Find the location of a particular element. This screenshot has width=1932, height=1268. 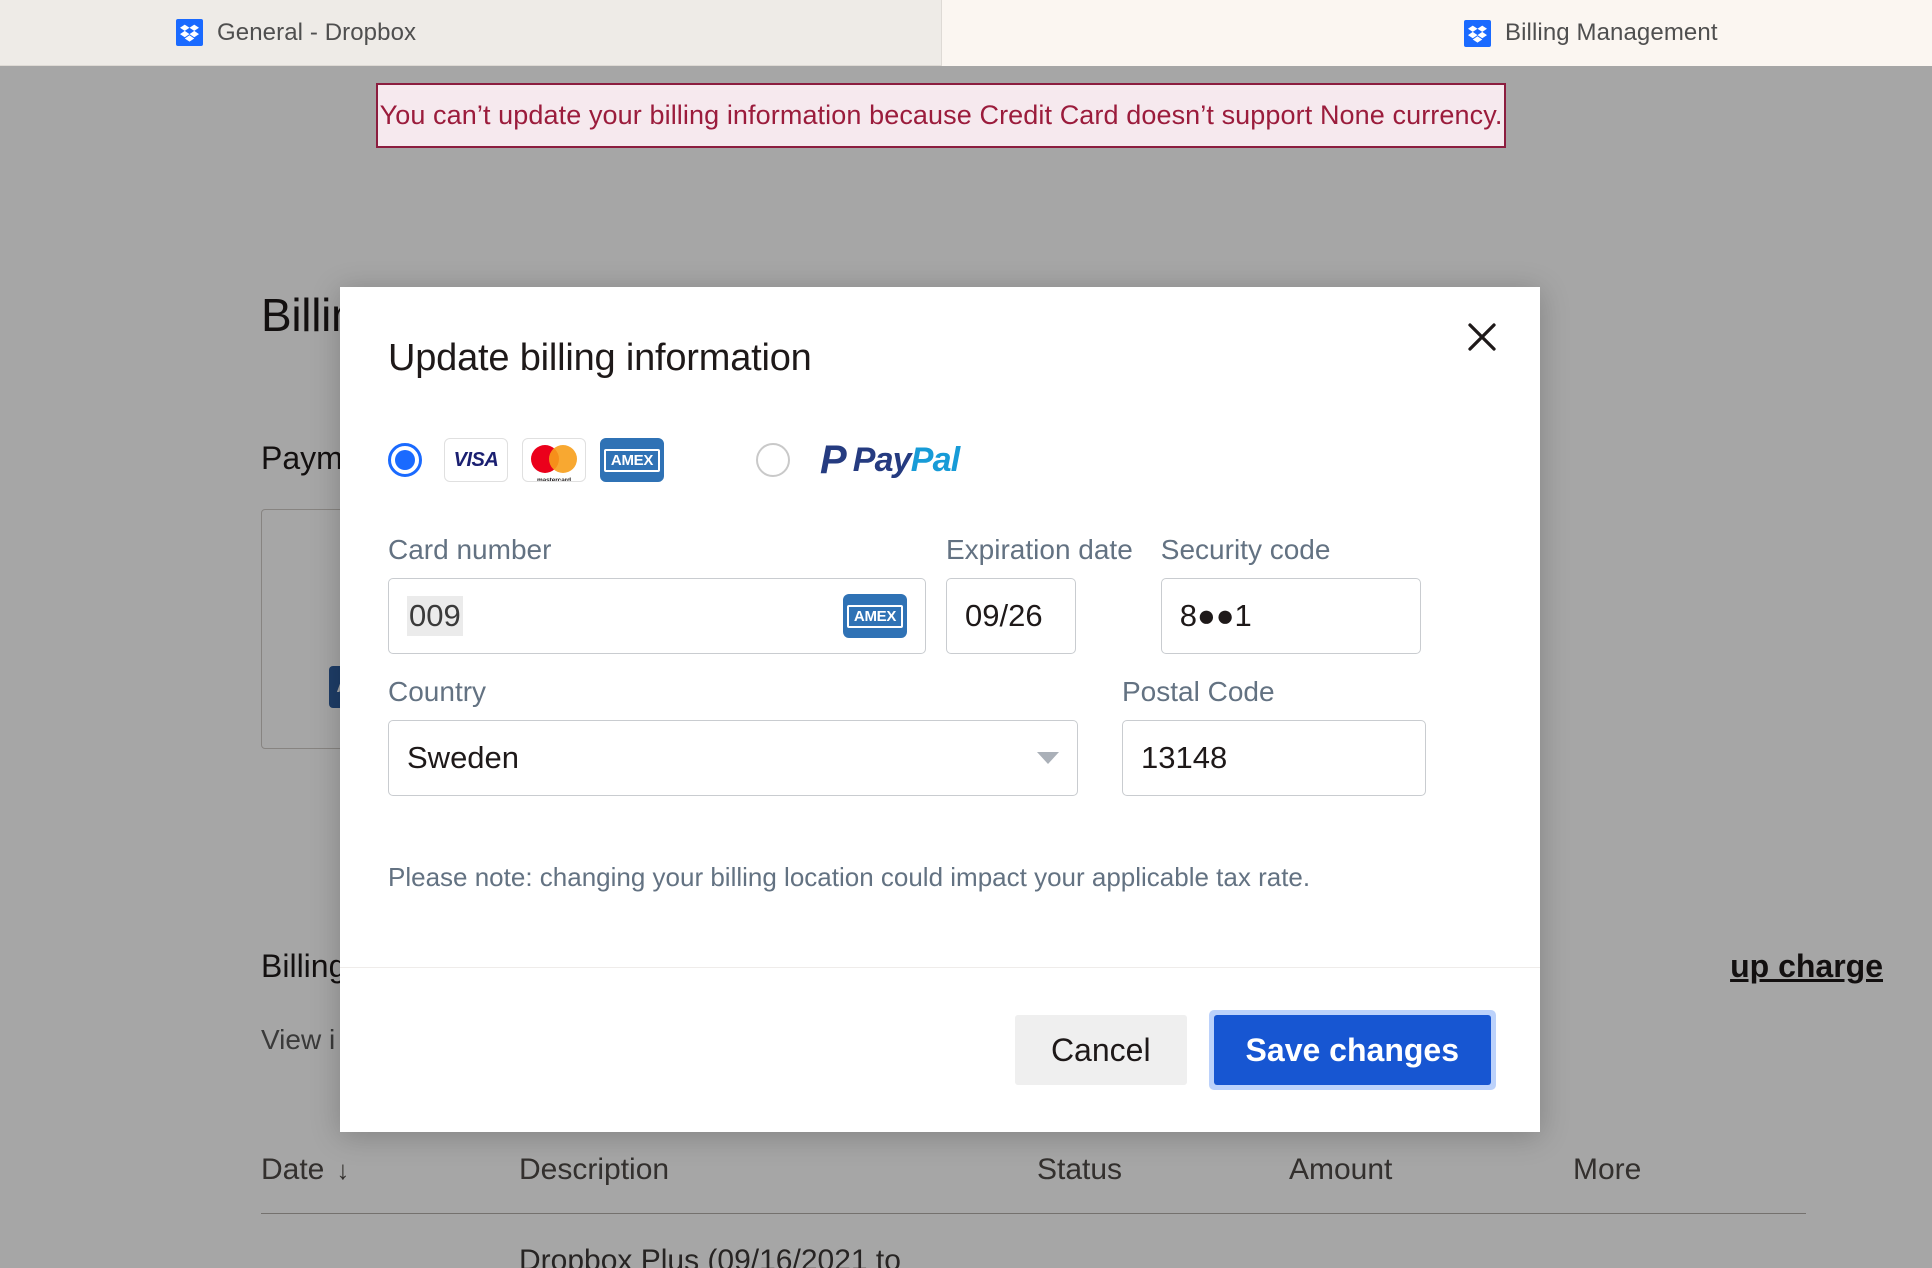

paypal-option: P Pay Pal is located at coordinates (858, 460).